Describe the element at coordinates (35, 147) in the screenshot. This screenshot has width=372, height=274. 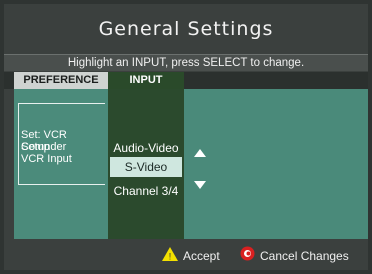
I see `preference-line-2: Setup` at that location.